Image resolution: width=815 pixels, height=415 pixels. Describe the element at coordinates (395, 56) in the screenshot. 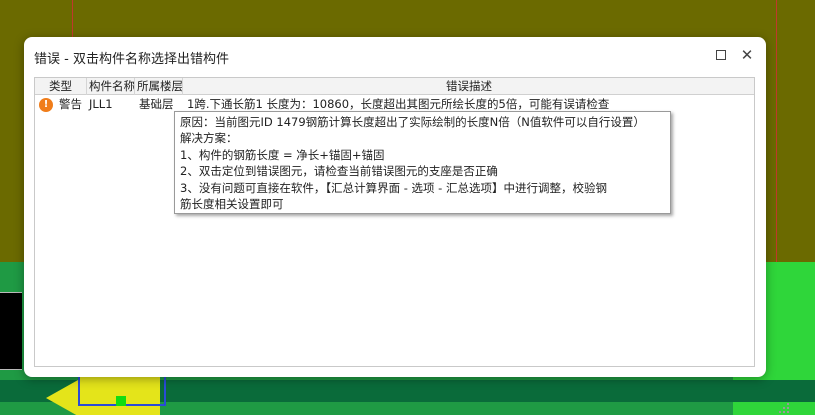

I see `dialog-titlebar: 错误 - 双击构件名称选择出错构件 ✕` at that location.